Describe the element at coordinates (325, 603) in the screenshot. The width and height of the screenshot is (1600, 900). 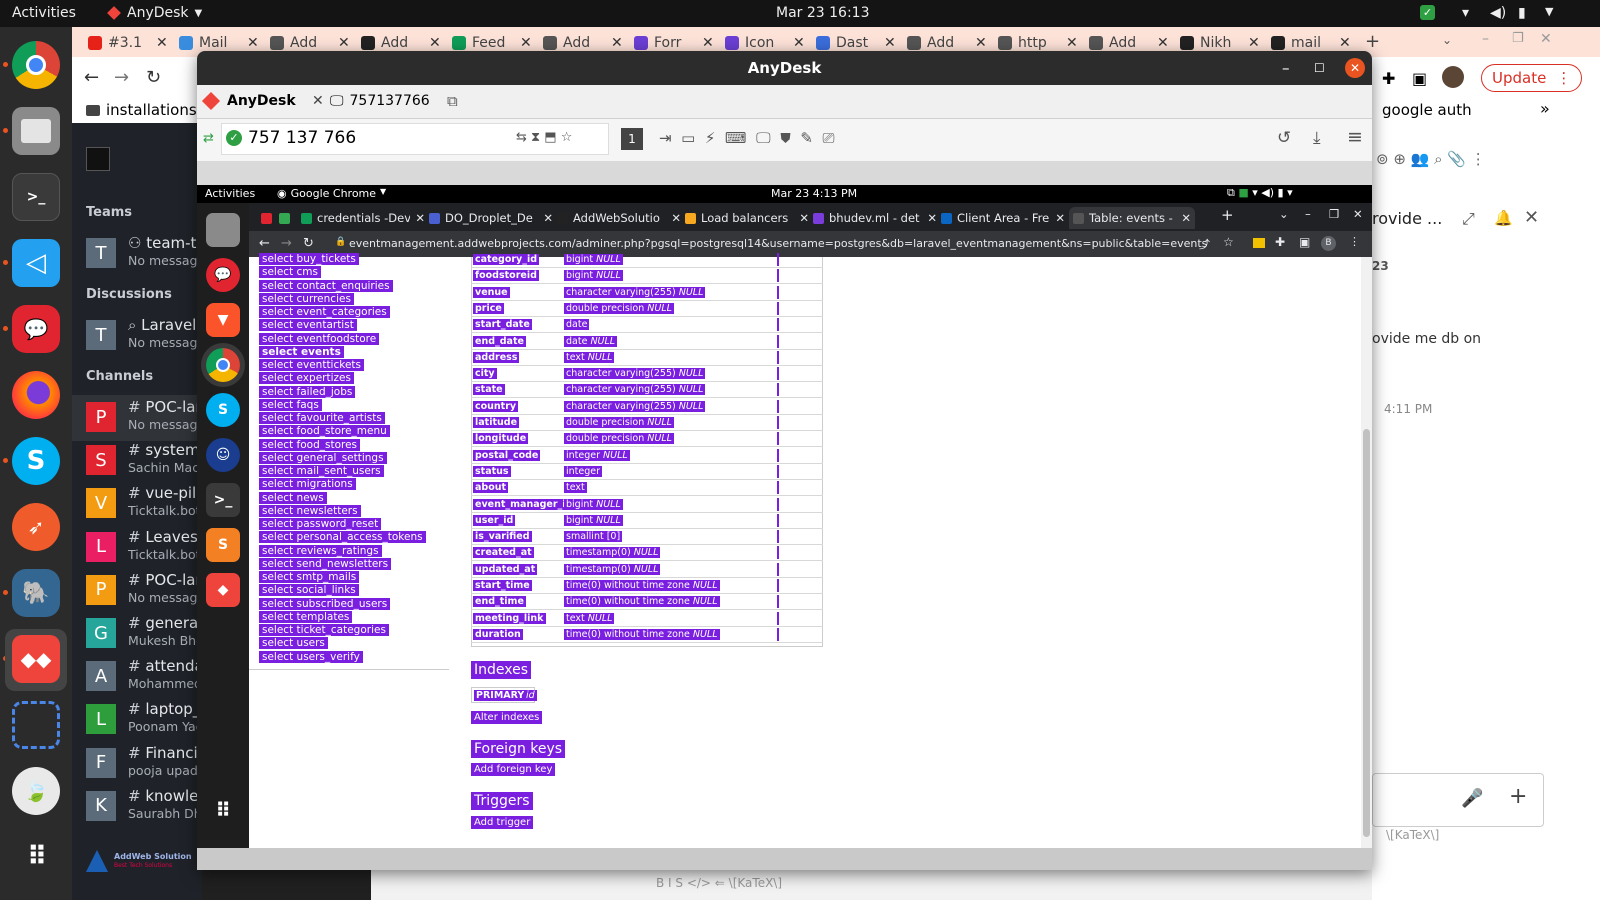
I see `table-select-link: select subscribed_users` at that location.